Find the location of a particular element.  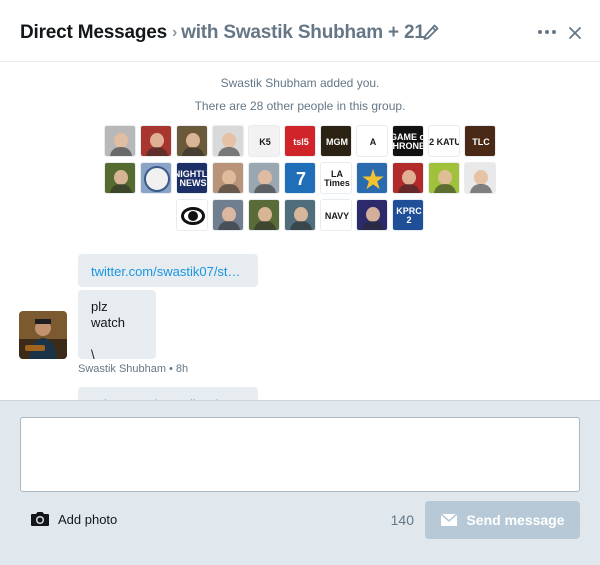

participant-avatar-label: KPRC 2 is located at coordinates (409, 215).